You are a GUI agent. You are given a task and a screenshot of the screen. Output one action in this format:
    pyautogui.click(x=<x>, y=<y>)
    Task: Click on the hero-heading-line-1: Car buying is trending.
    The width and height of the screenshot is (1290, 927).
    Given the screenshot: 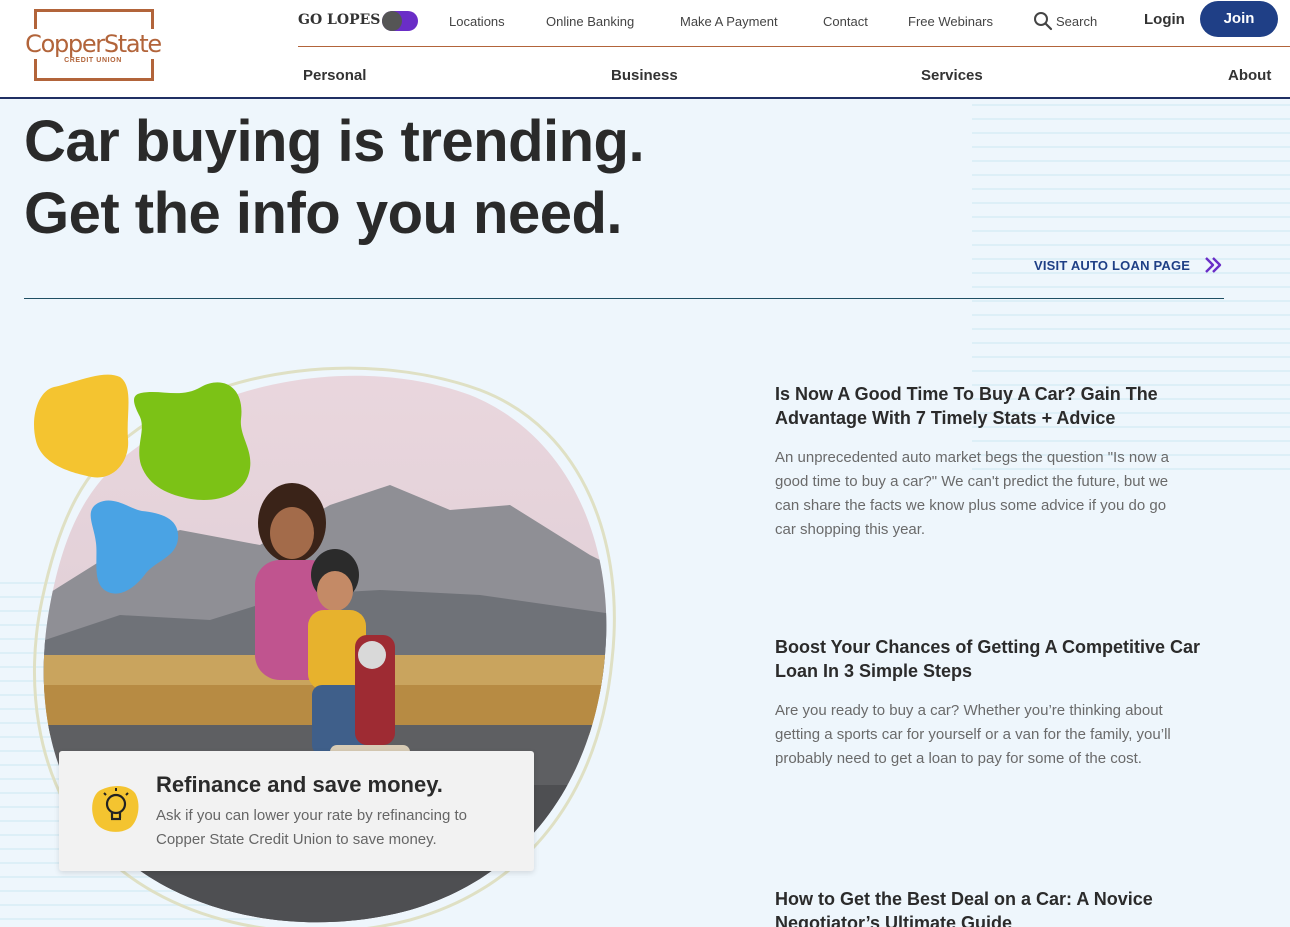 What is the action you would take?
    pyautogui.click(x=334, y=141)
    